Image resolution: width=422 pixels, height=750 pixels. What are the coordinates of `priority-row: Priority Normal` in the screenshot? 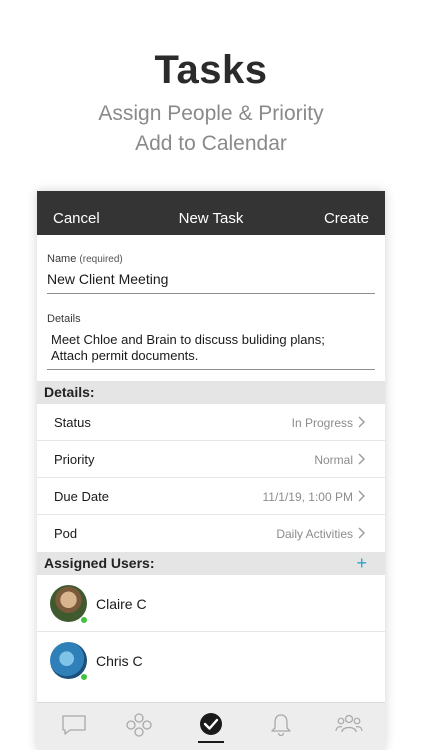 It's located at (211, 459).